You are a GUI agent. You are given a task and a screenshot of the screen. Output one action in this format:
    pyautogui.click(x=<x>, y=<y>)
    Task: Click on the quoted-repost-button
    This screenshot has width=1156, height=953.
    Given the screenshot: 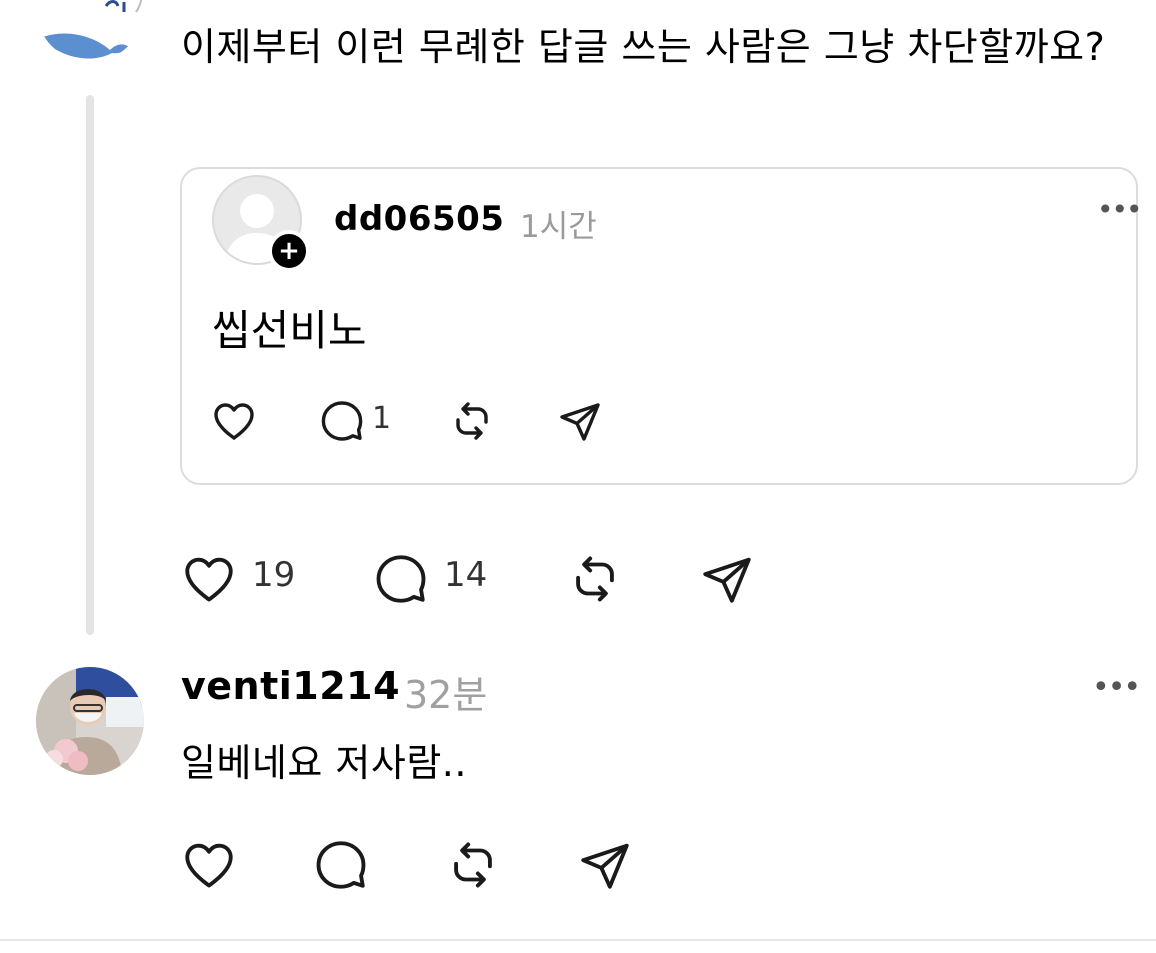 What is the action you would take?
    pyautogui.click(x=472, y=421)
    